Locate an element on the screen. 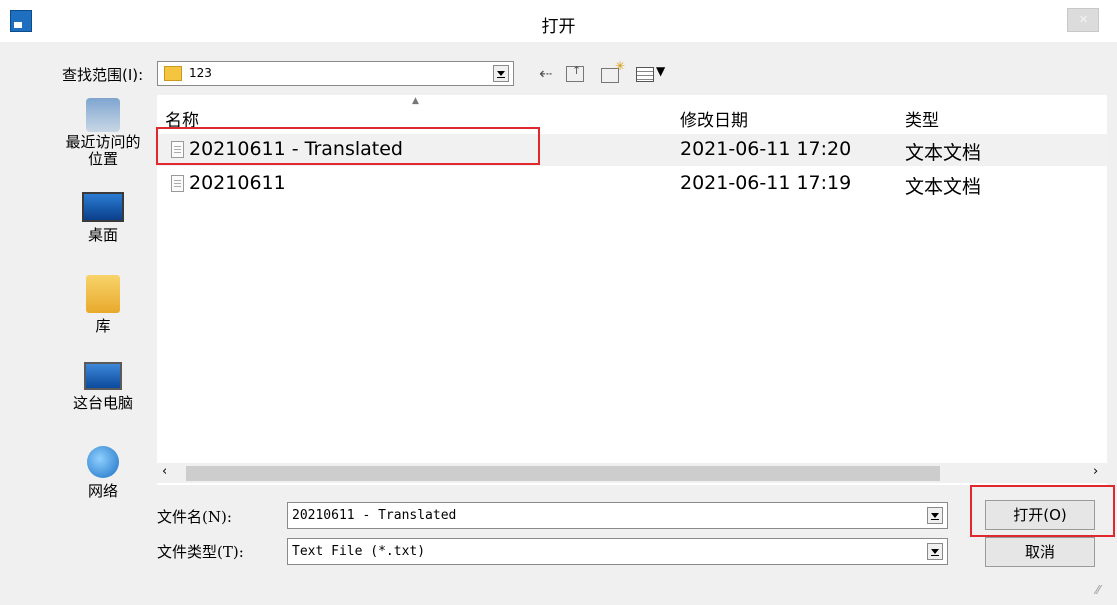 This screenshot has width=1117, height=605. close-button: ✕ is located at coordinates (1083, 20).